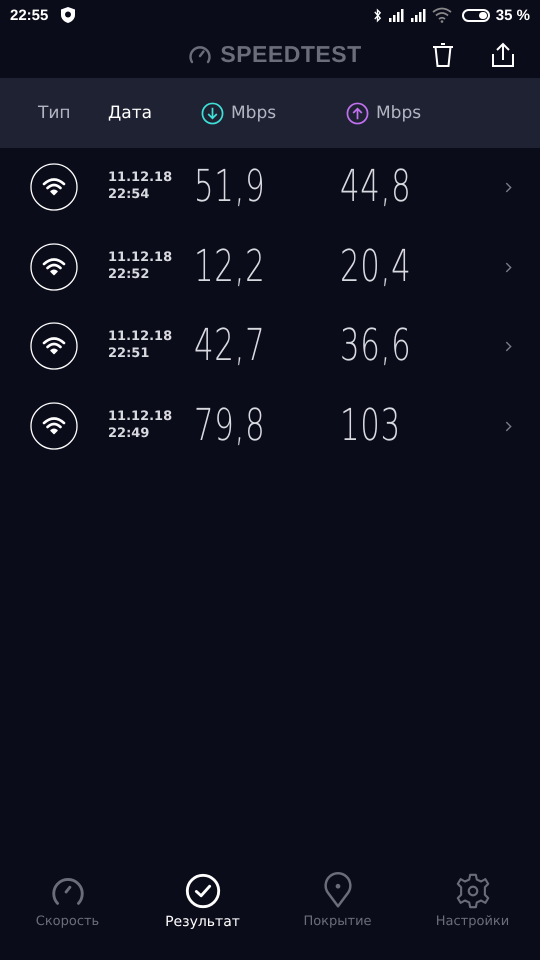 The height and width of the screenshot is (960, 540). I want to click on result-time: 22:54, so click(129, 194).